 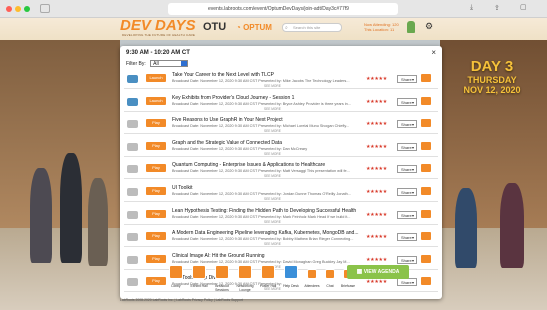 I want to click on minimize-window-icon, so click(x=18, y=9).